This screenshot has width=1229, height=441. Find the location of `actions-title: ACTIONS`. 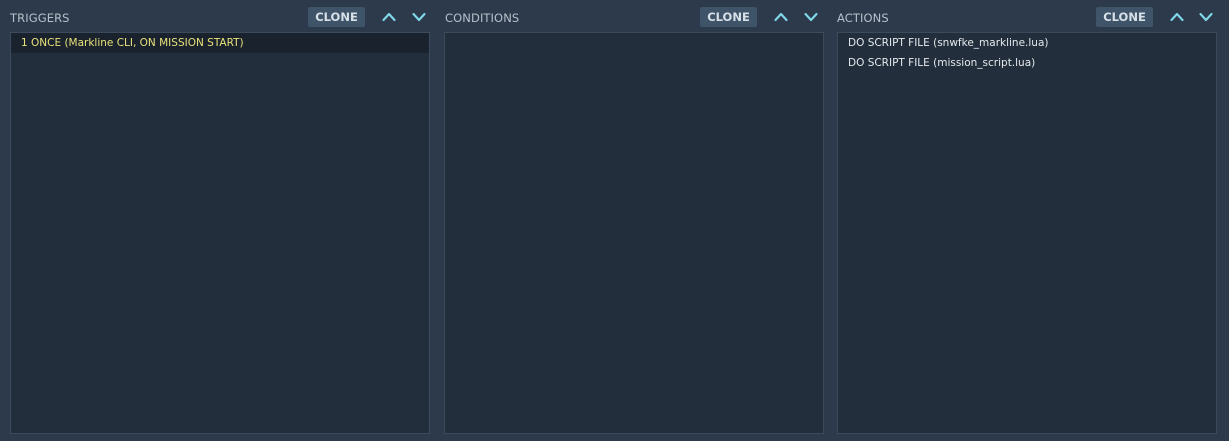

actions-title: ACTIONS is located at coordinates (863, 18).